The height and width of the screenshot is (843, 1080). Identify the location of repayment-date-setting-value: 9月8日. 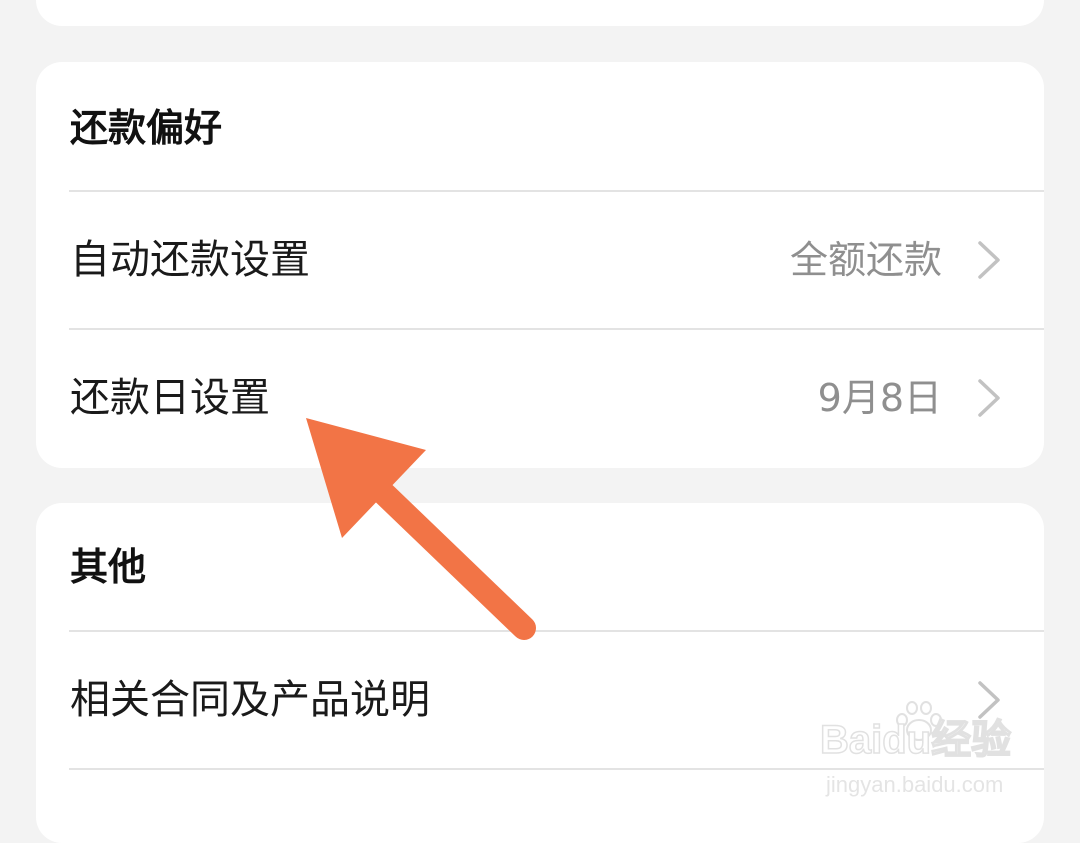
(879, 398).